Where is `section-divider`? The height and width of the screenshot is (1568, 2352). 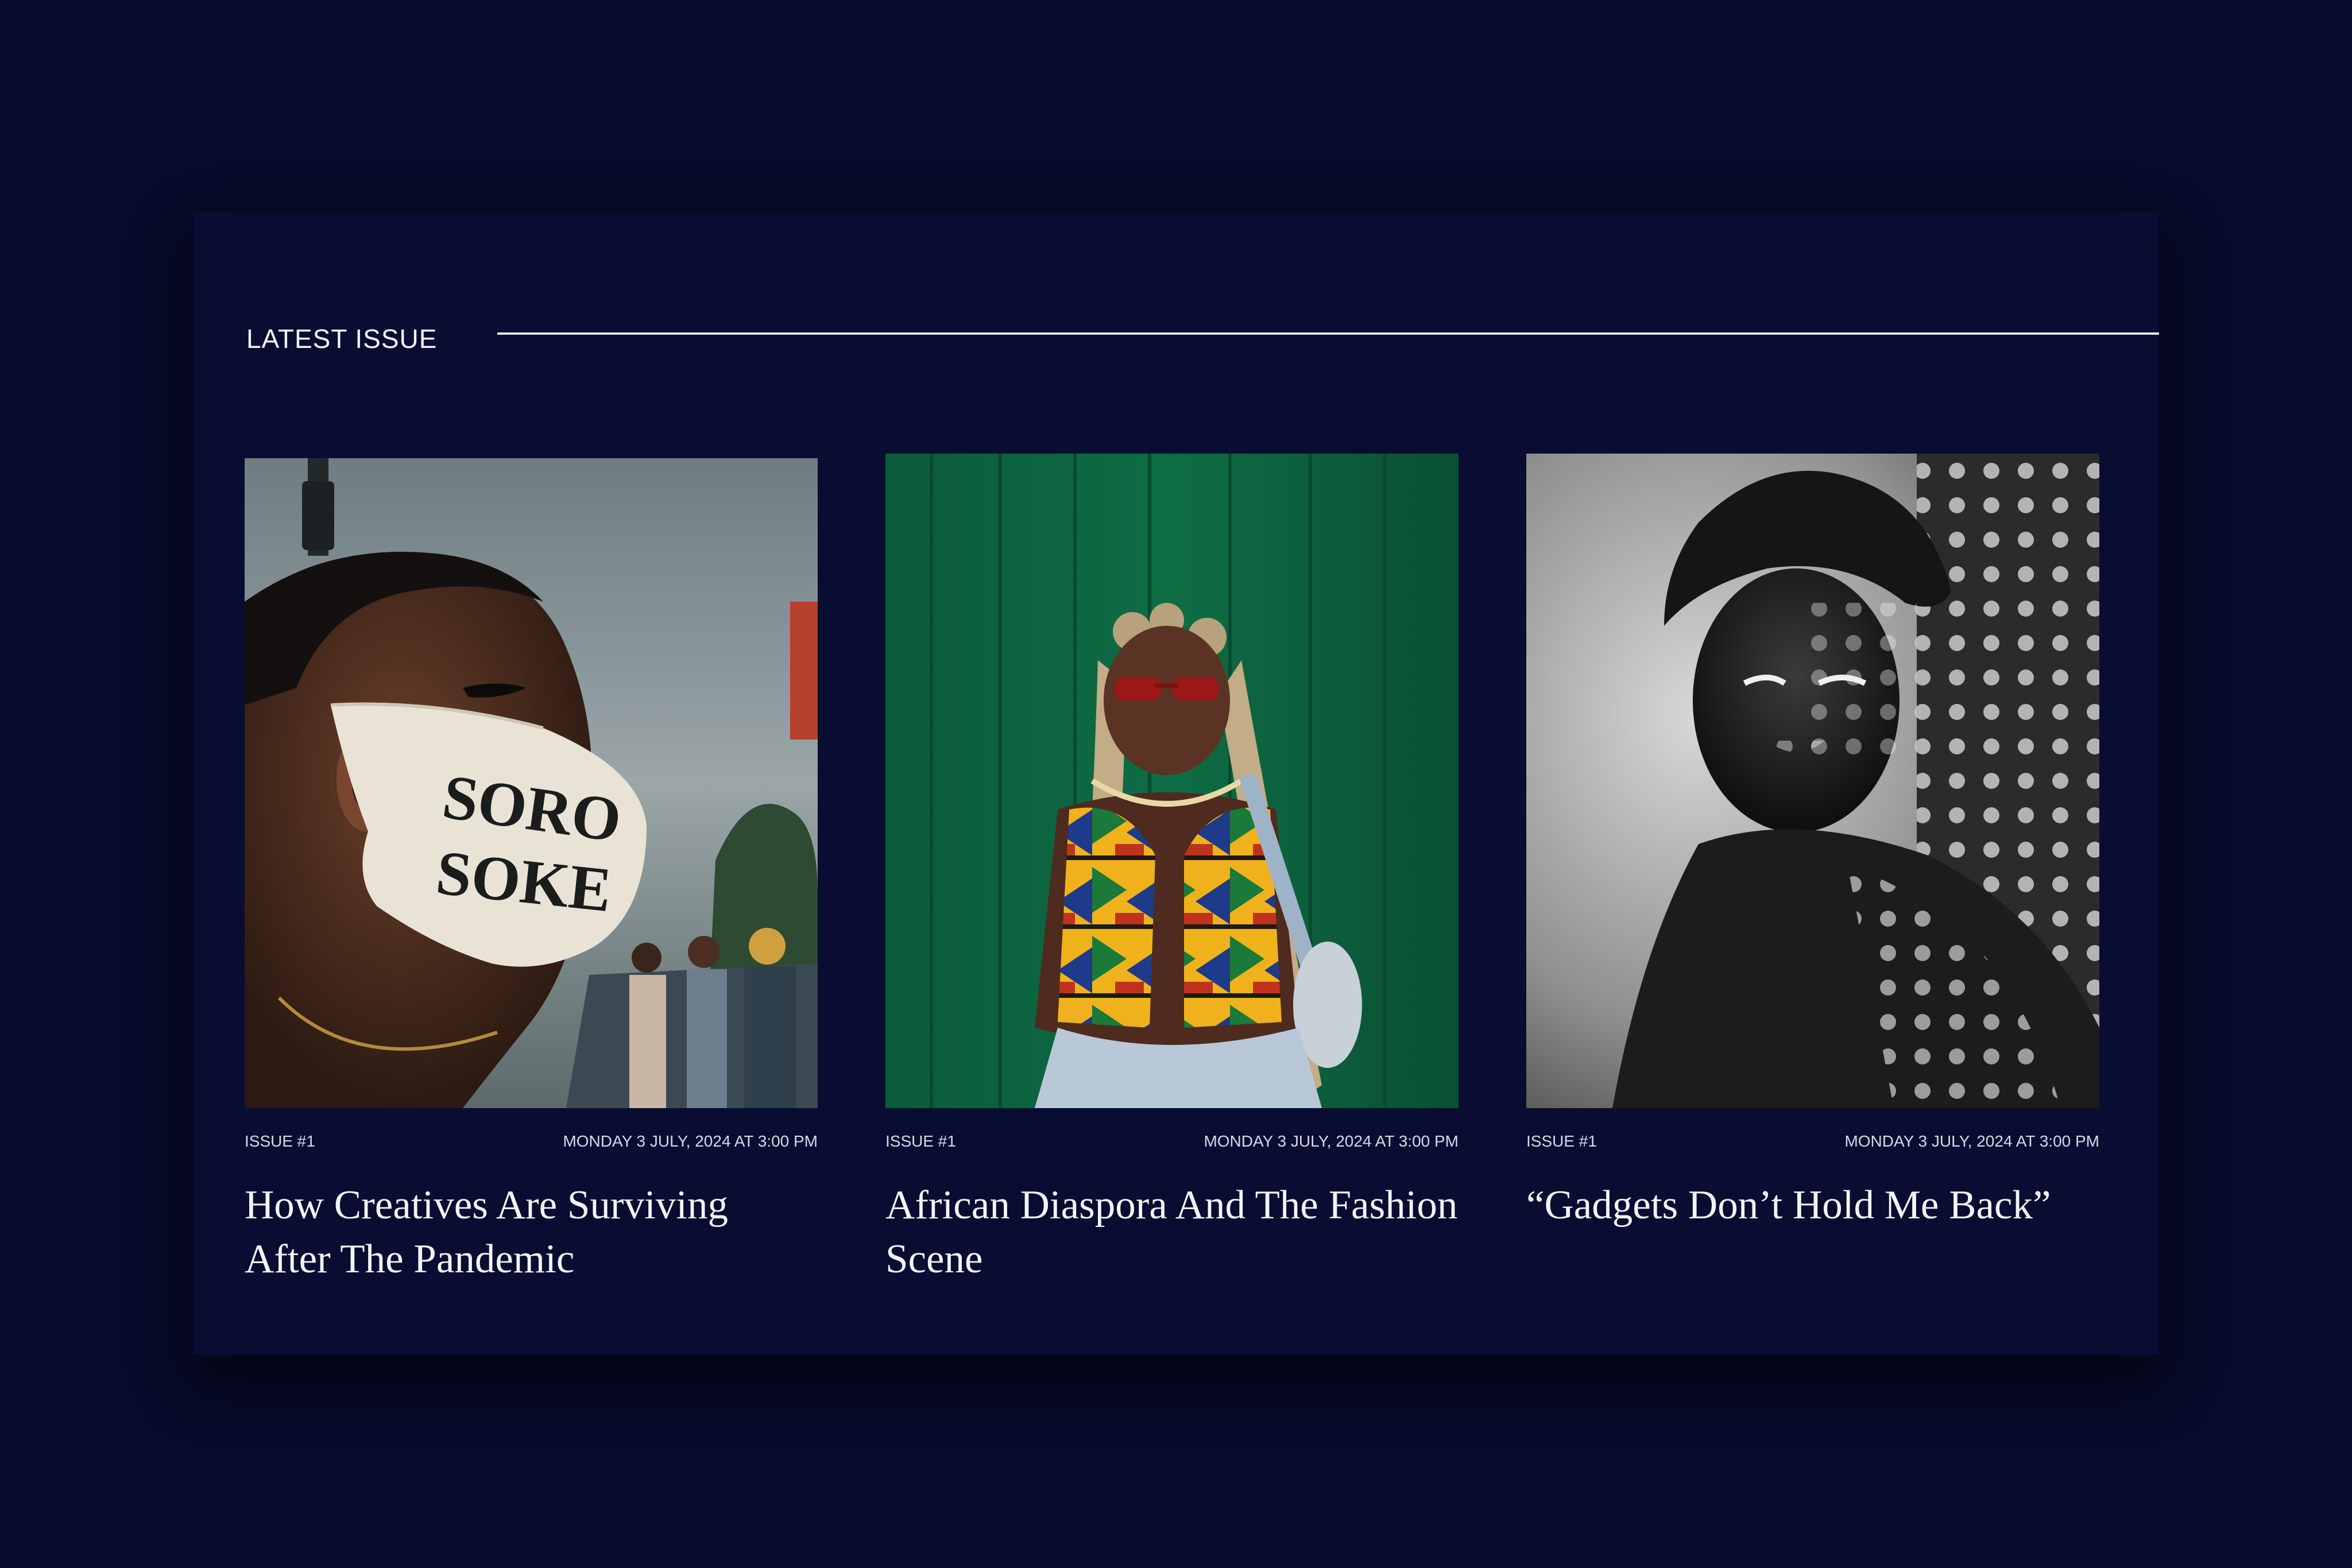
section-divider is located at coordinates (1328, 333).